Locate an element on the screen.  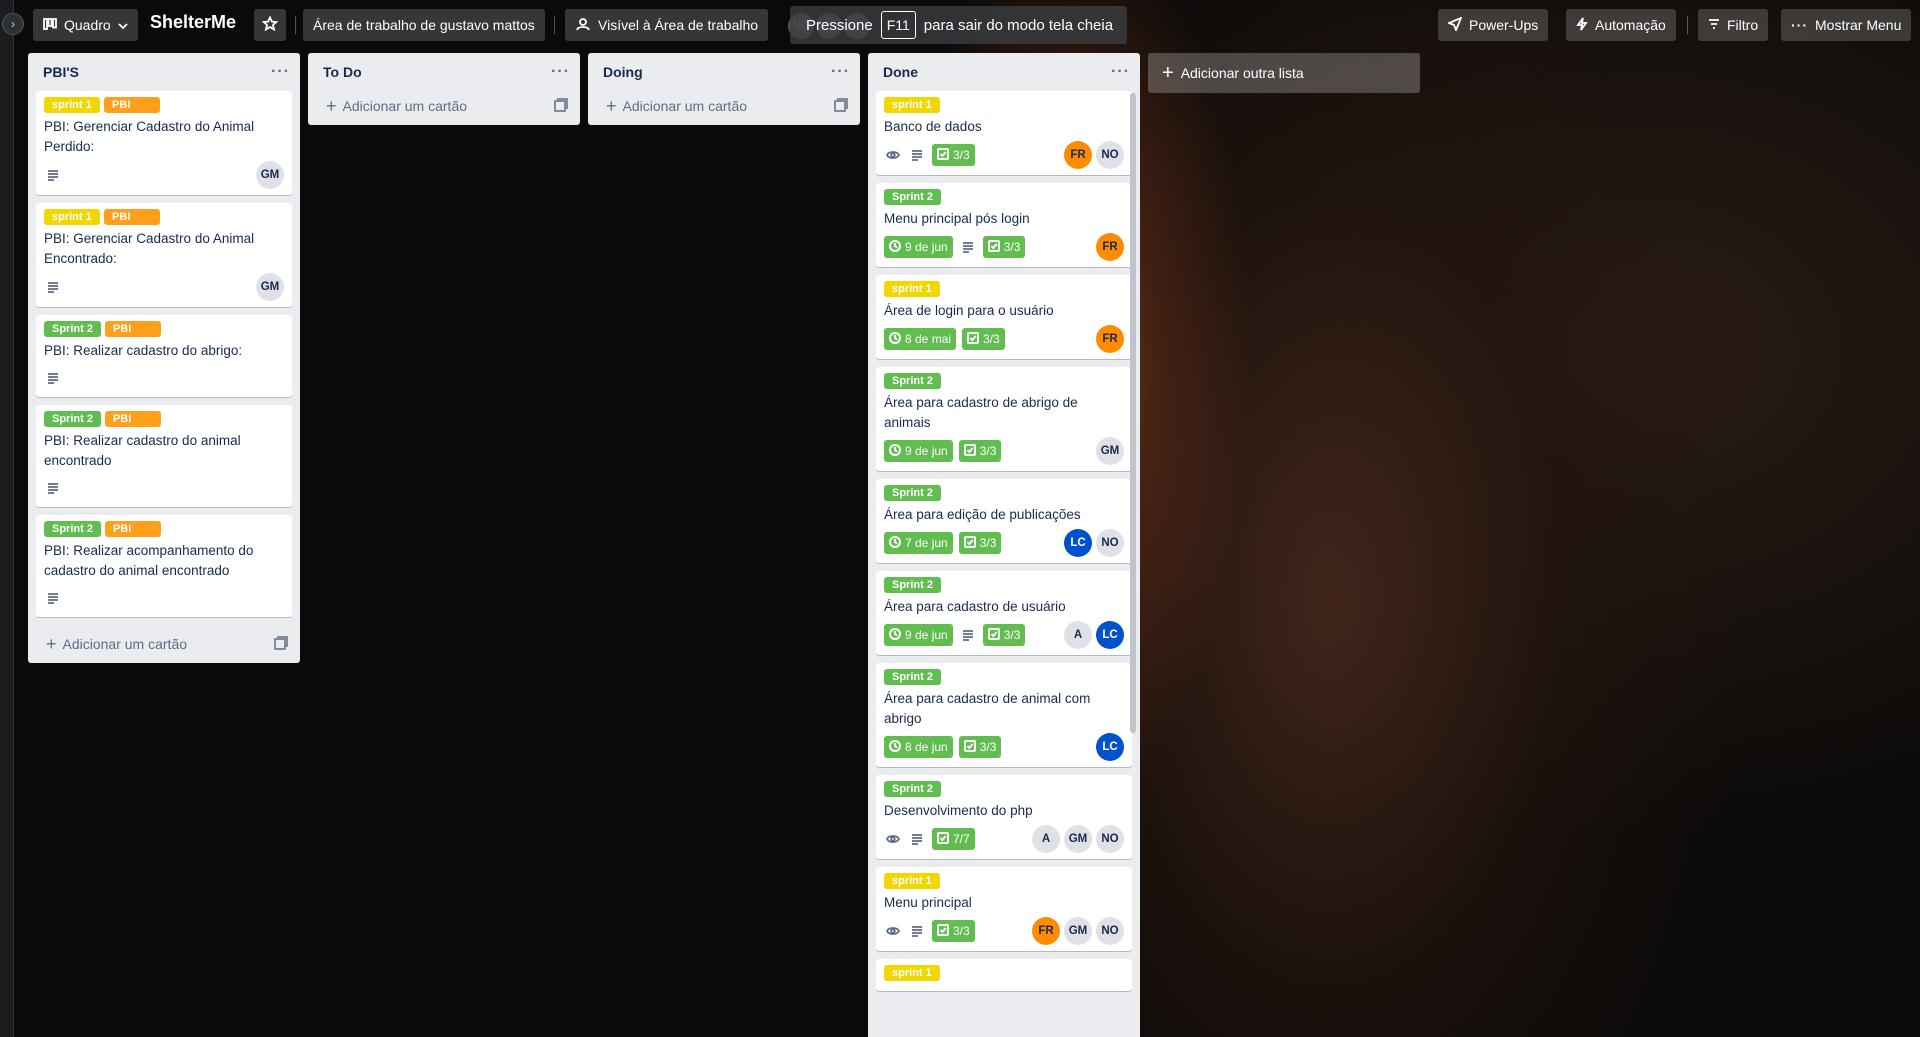
list-header: Doing ··· is located at coordinates (724, 72).